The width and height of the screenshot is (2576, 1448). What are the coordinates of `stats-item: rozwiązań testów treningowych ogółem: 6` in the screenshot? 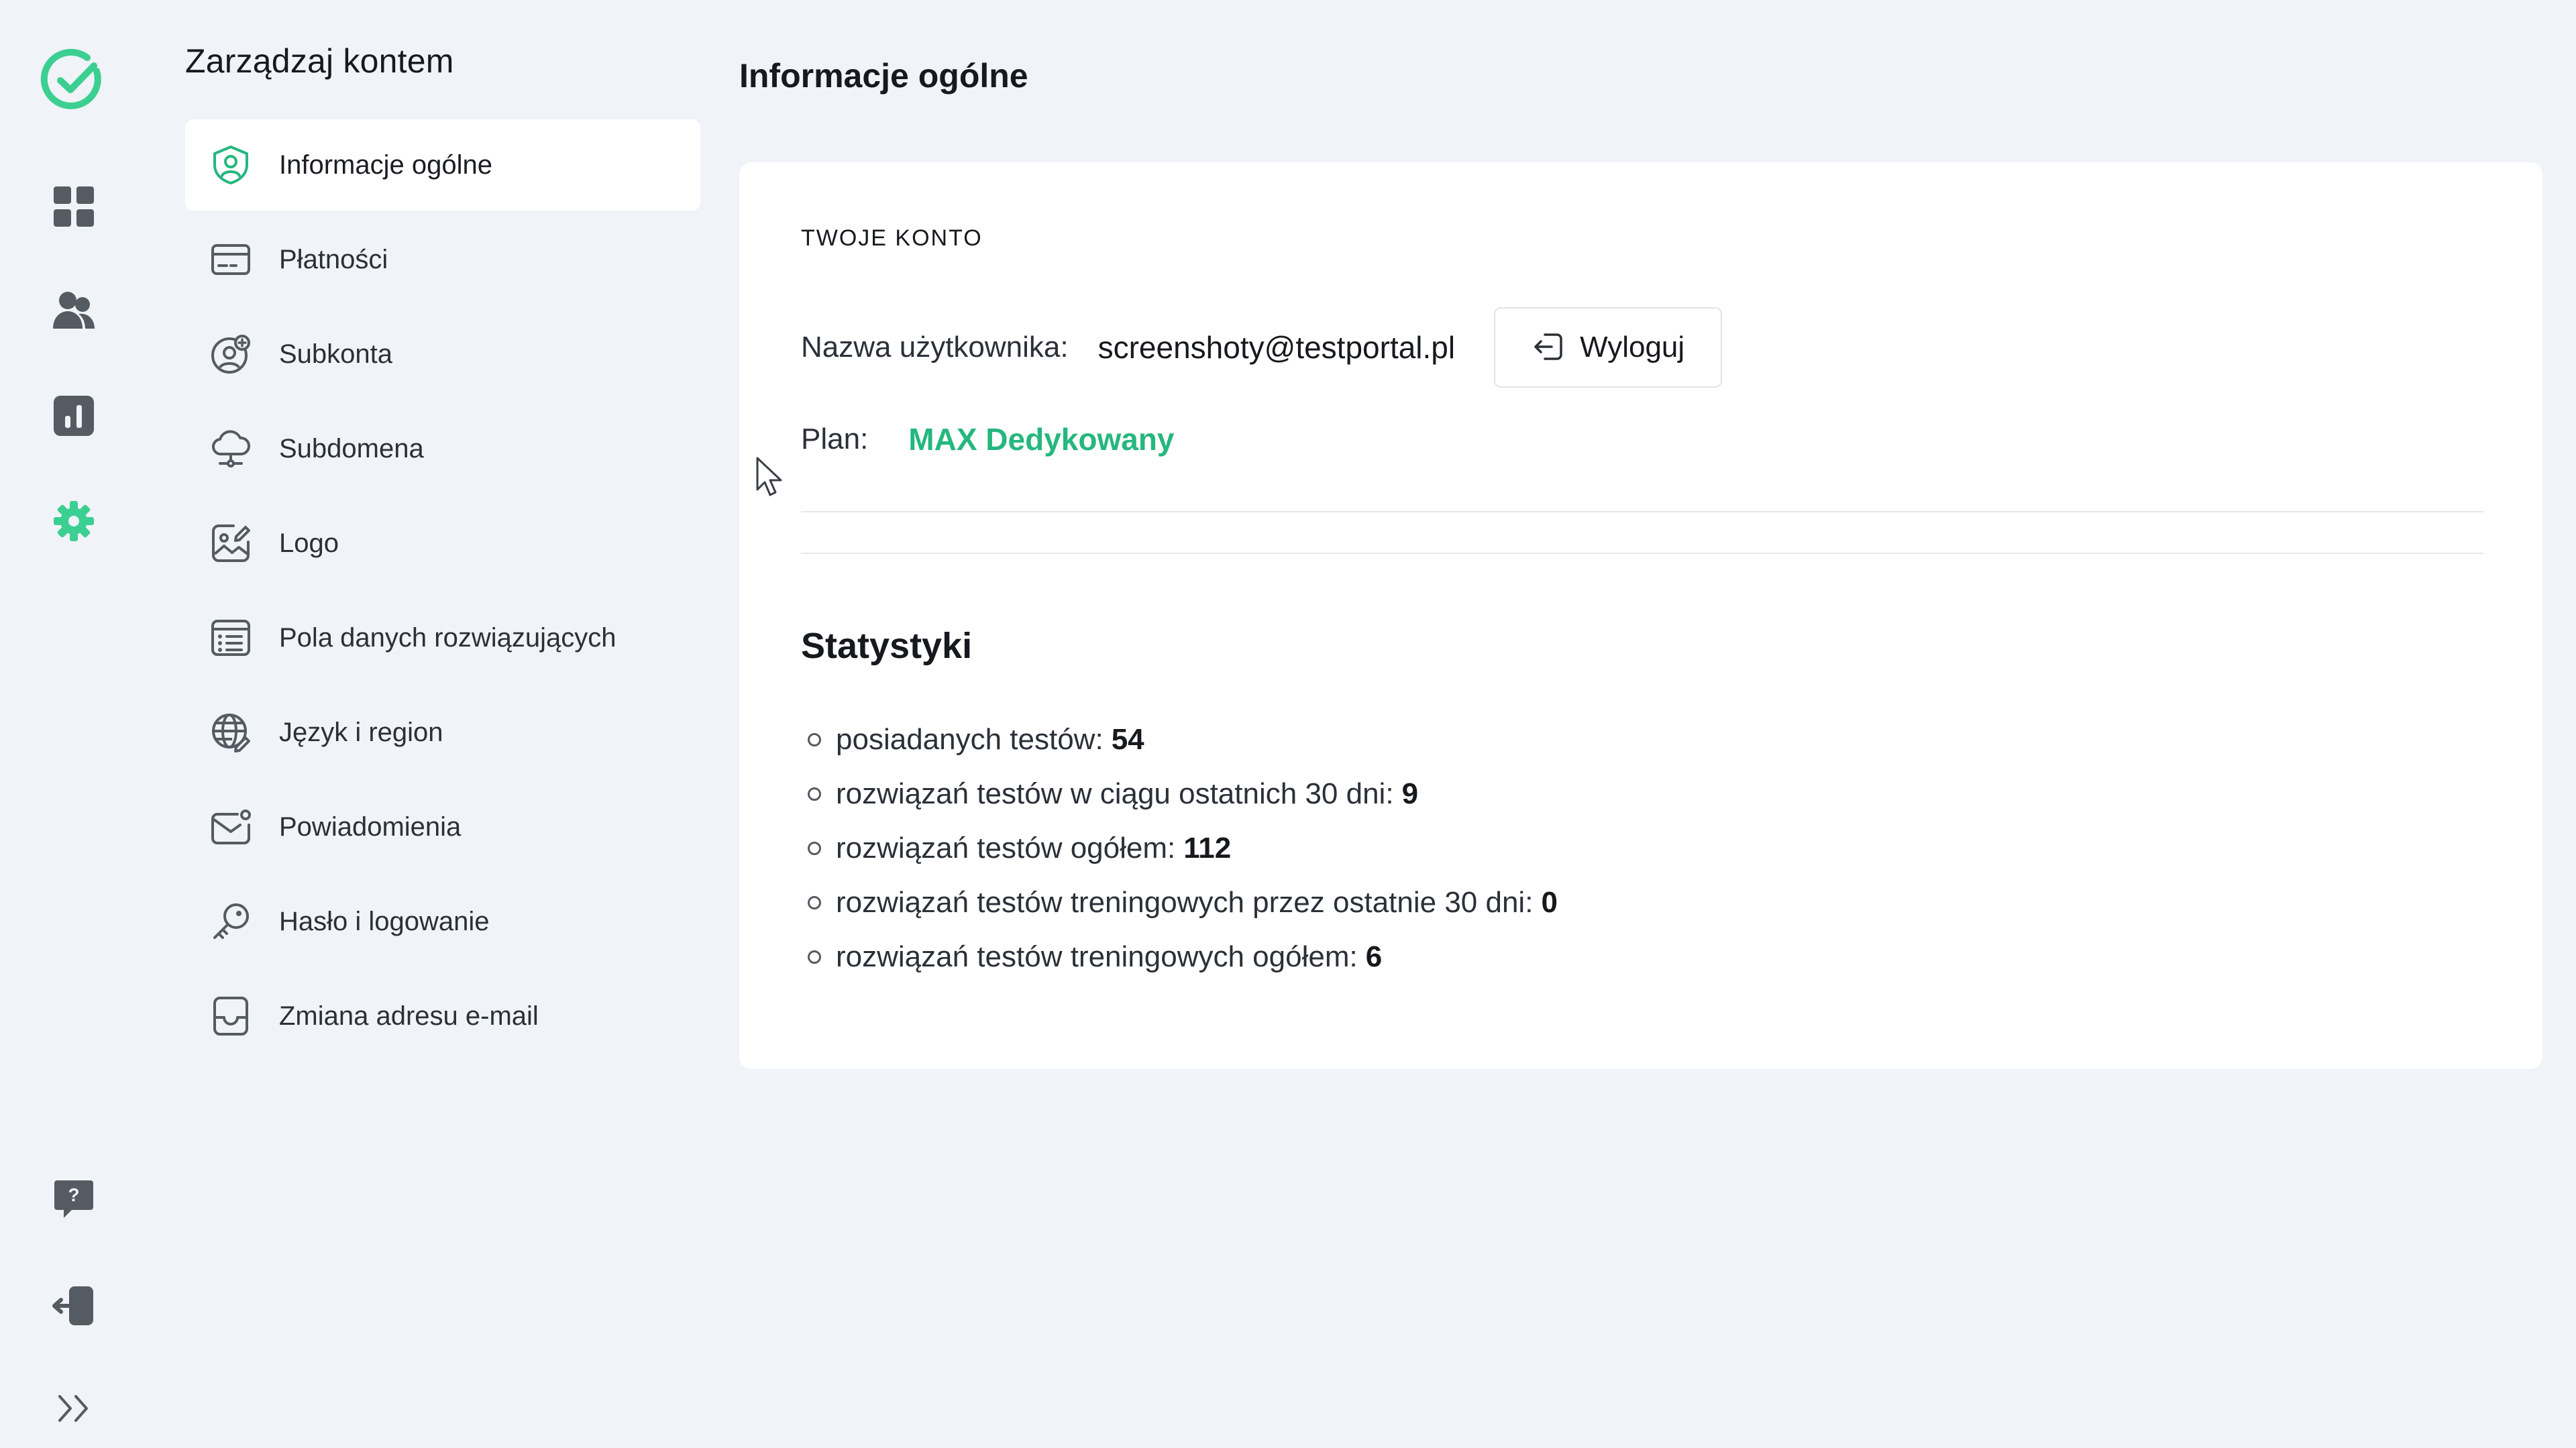 It's located at (1179, 957).